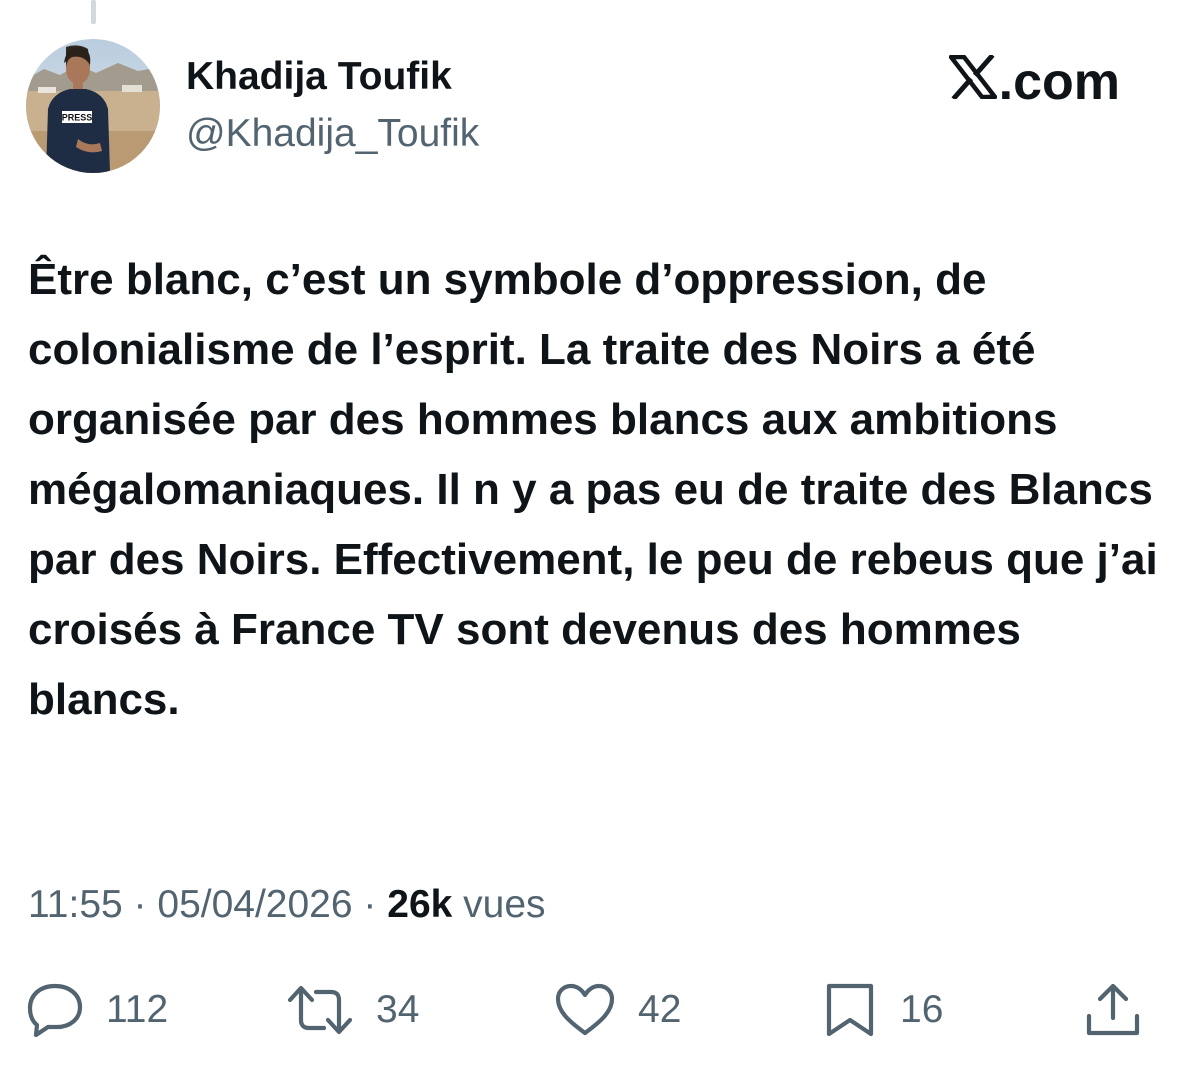 This screenshot has height=1083, width=1179. I want to click on like-button: 42, so click(617, 1010).